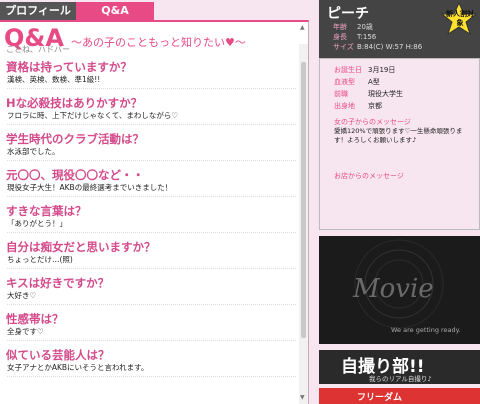 The width and height of the screenshot is (480, 404). What do you see at coordinates (74, 103) in the screenshot?
I see `question: Hな必殺技はありかすか？` at bounding box center [74, 103].